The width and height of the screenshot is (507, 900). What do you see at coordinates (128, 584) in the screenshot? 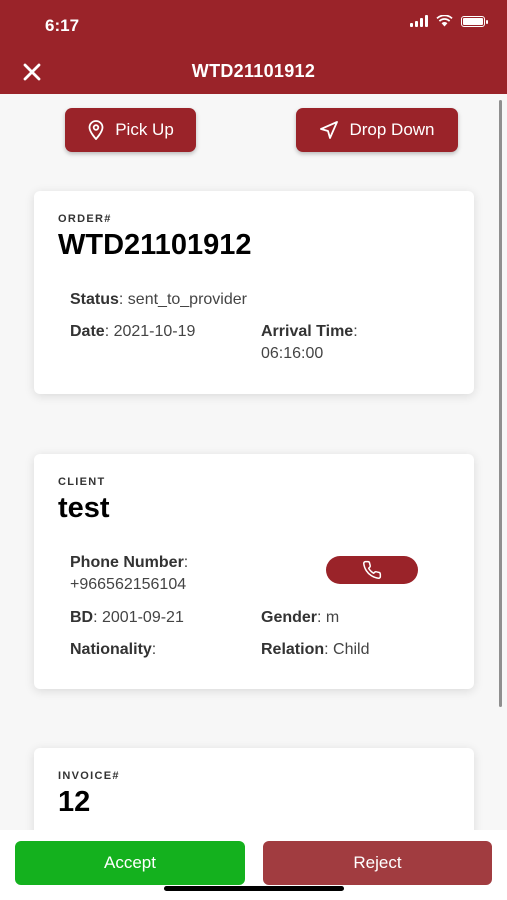
I see `phone-value: +966562156104` at bounding box center [128, 584].